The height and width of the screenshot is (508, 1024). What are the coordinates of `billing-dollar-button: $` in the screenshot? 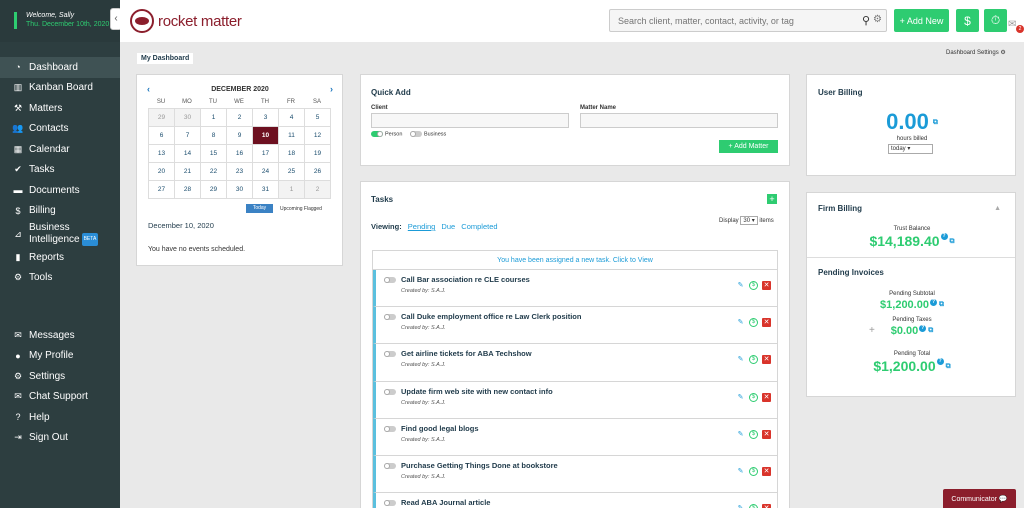 It's located at (967, 20).